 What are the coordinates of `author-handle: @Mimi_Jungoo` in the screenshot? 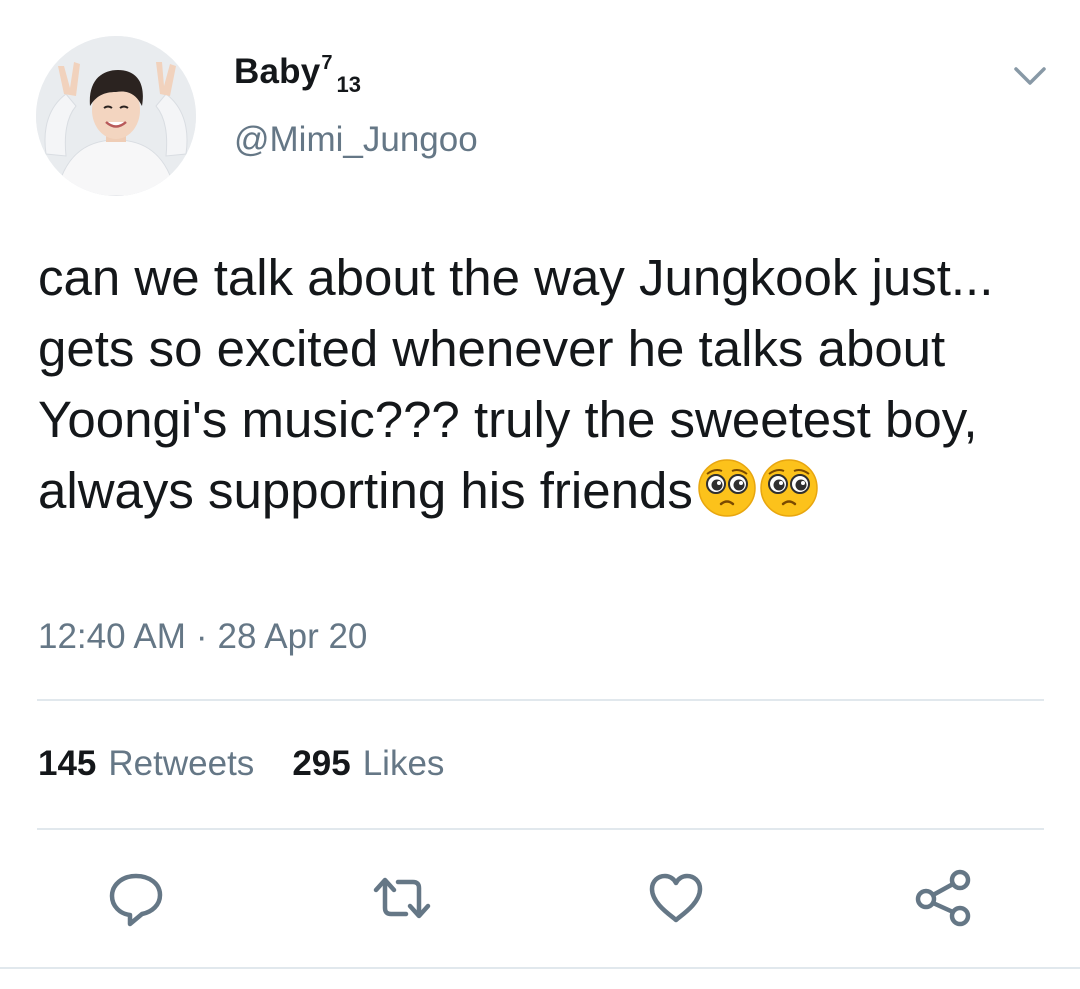 It's located at (356, 140).